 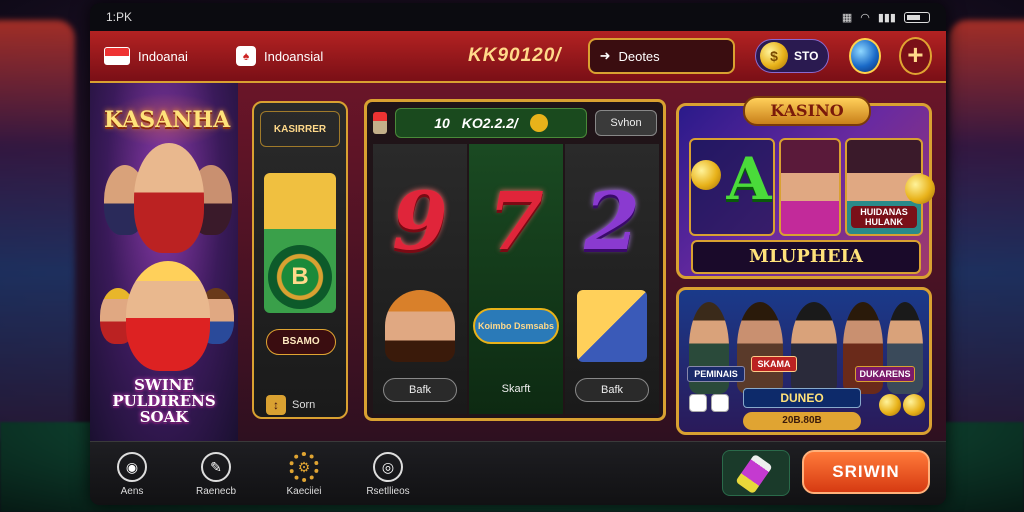 What do you see at coordinates (749, 179) in the screenshot?
I see `kasino-letter: A` at bounding box center [749, 179].